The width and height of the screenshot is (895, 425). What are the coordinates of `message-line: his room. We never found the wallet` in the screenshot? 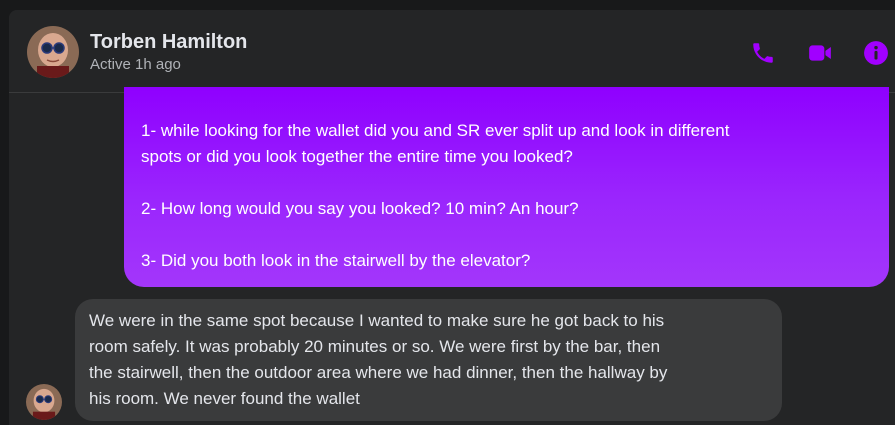 It's located at (224, 398).